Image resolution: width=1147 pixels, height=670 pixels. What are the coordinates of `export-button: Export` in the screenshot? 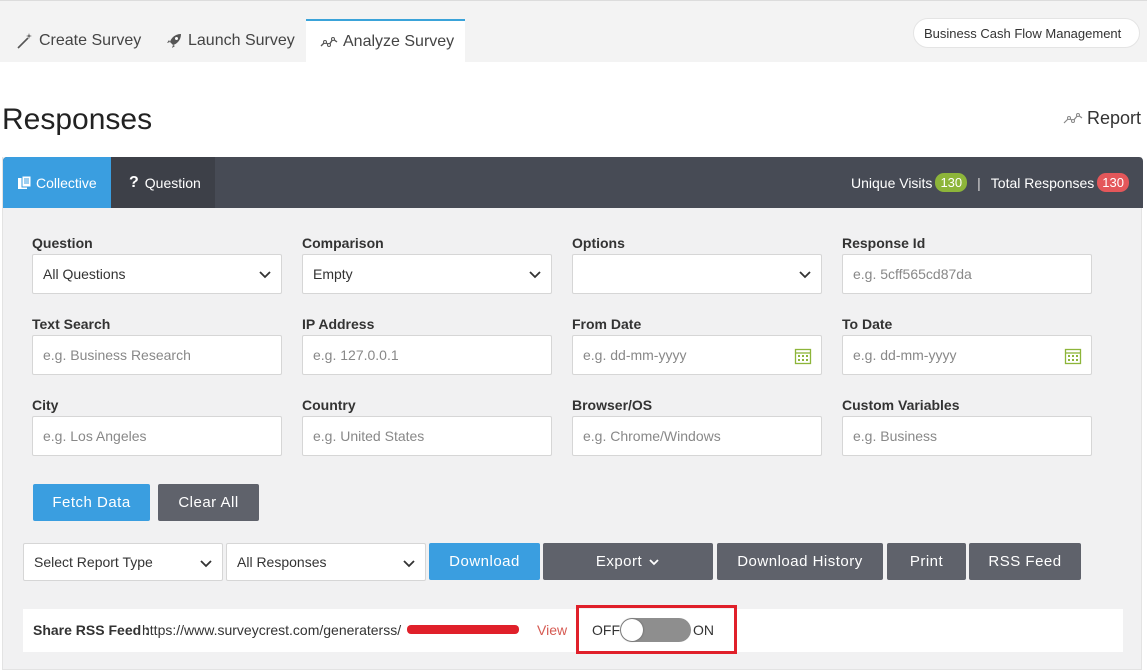 It's located at (628, 561).